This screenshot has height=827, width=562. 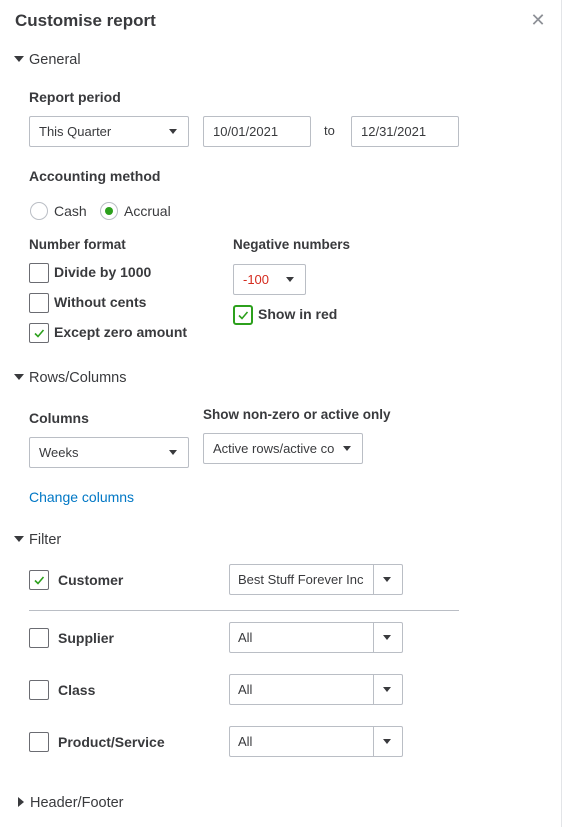 I want to click on filter-supplier-value: All, so click(x=245, y=637).